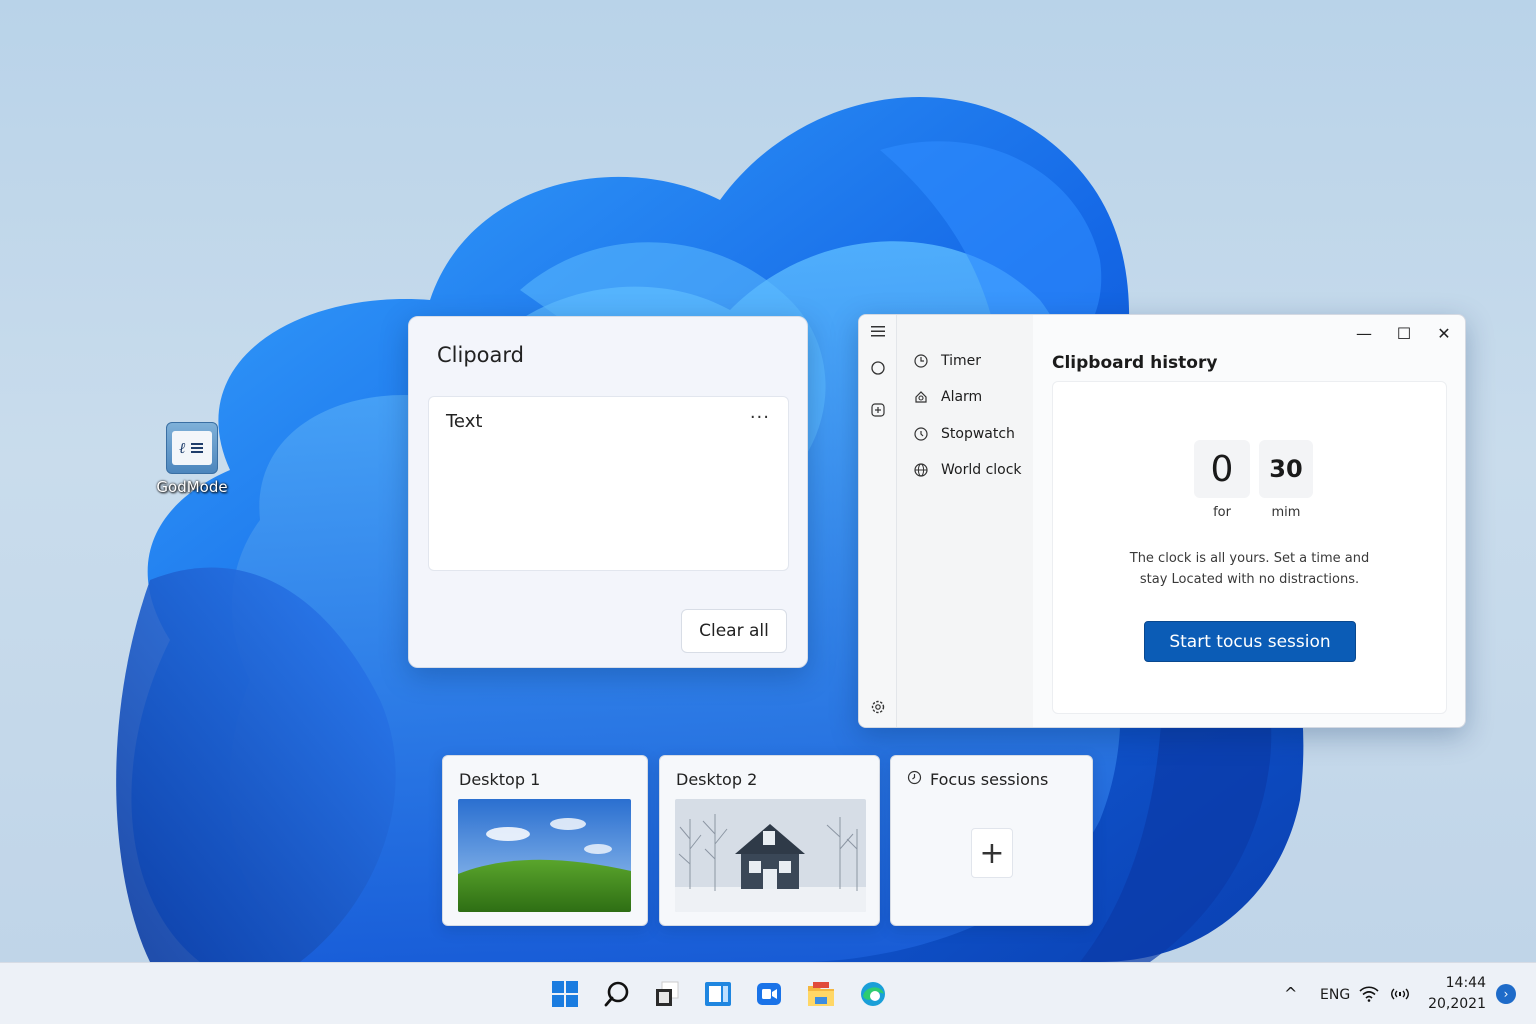 The image size is (1536, 1024). What do you see at coordinates (480, 355) in the screenshot?
I see `clipboard-title: Clipoard` at bounding box center [480, 355].